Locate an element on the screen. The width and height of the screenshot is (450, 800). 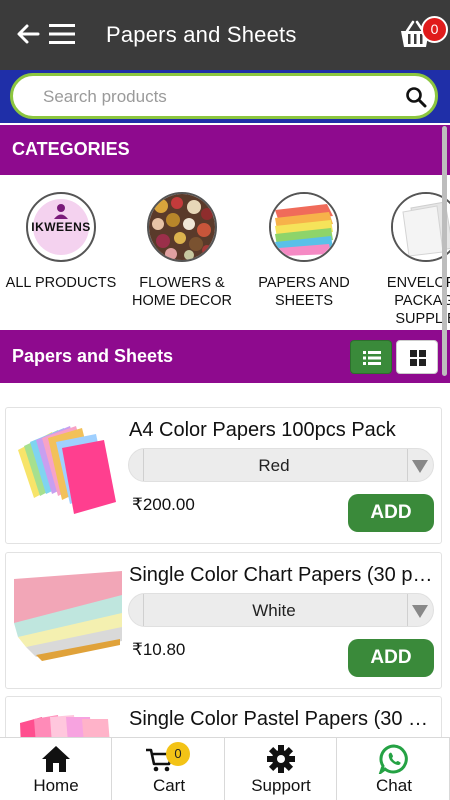
product-price: ₹10.80 is located at coordinates (159, 649).